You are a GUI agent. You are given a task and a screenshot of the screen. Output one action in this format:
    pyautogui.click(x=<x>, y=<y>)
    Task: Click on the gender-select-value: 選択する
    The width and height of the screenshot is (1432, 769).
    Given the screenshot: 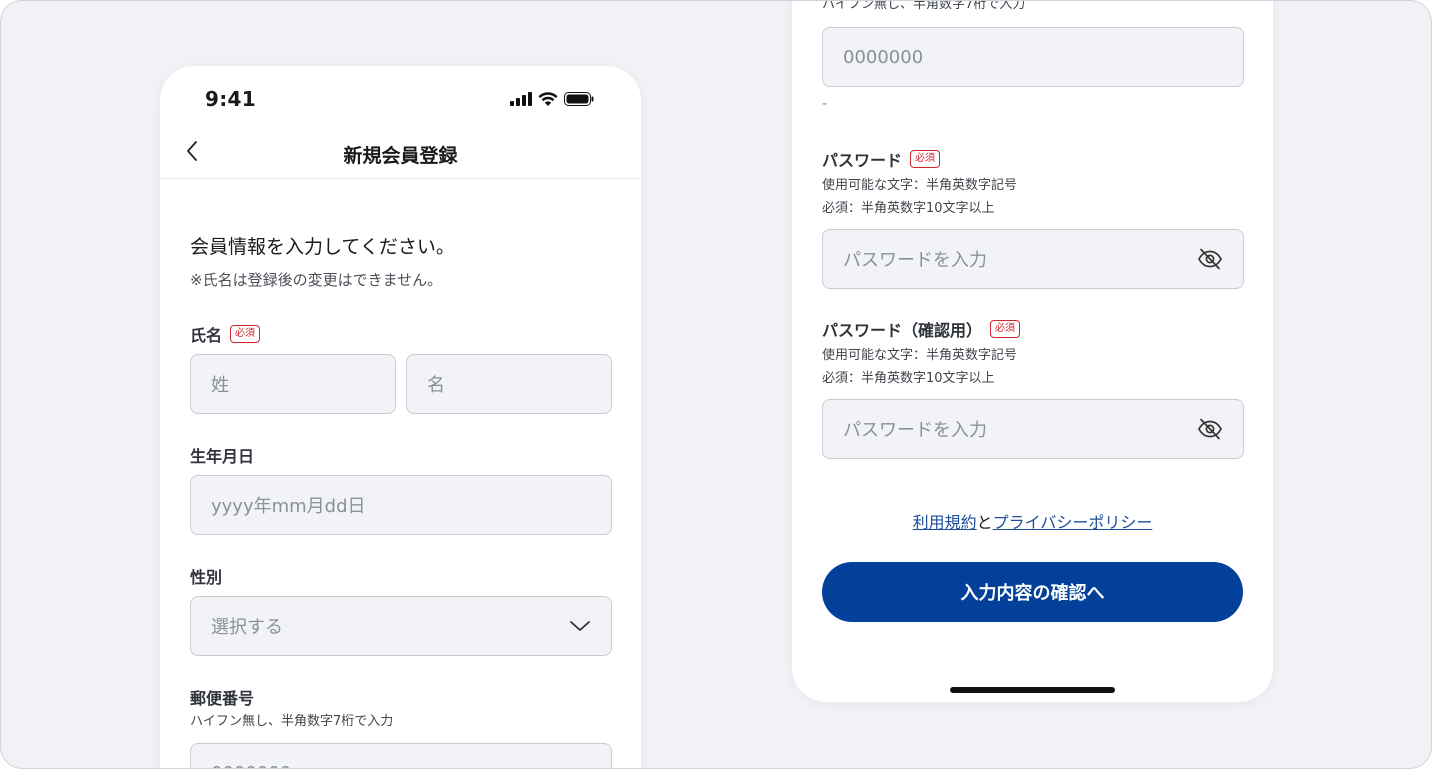 What is the action you would take?
    pyautogui.click(x=247, y=627)
    